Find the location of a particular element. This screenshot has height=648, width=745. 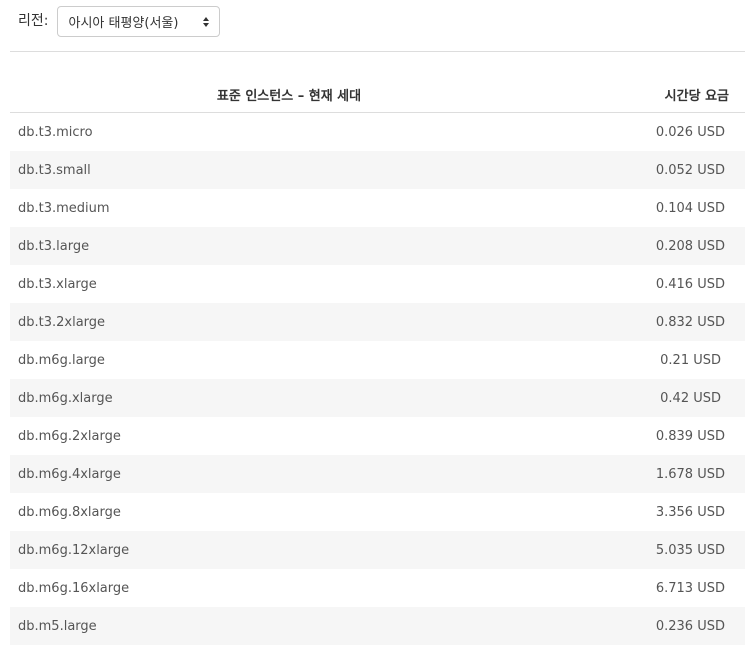

hourly-price-cell: 0.026 USD is located at coordinates (690, 132).